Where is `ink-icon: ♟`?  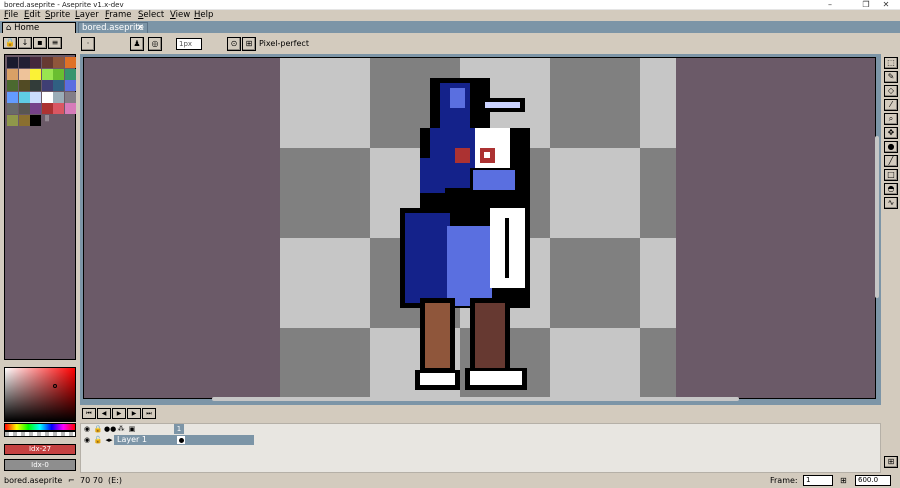 ink-icon: ♟ is located at coordinates (137, 44).